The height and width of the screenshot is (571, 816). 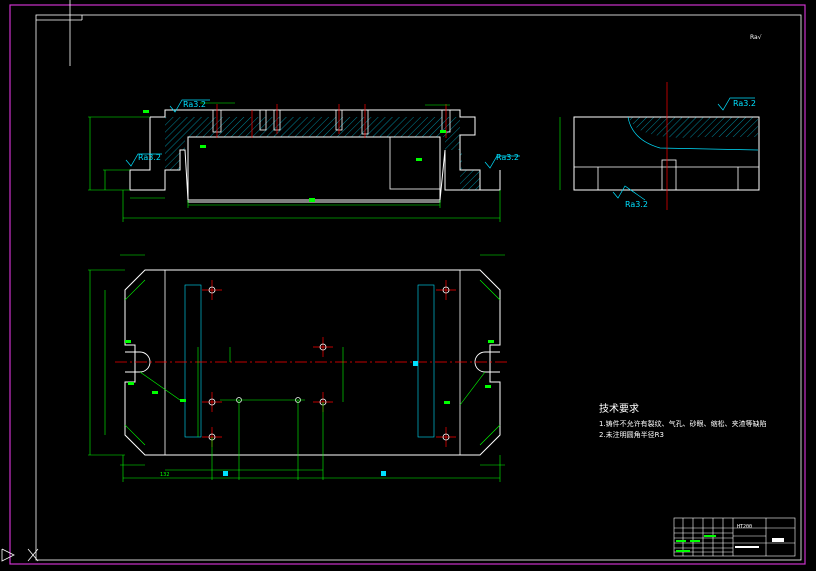 I want to click on plan-hidden-left, so click(x=193, y=361).